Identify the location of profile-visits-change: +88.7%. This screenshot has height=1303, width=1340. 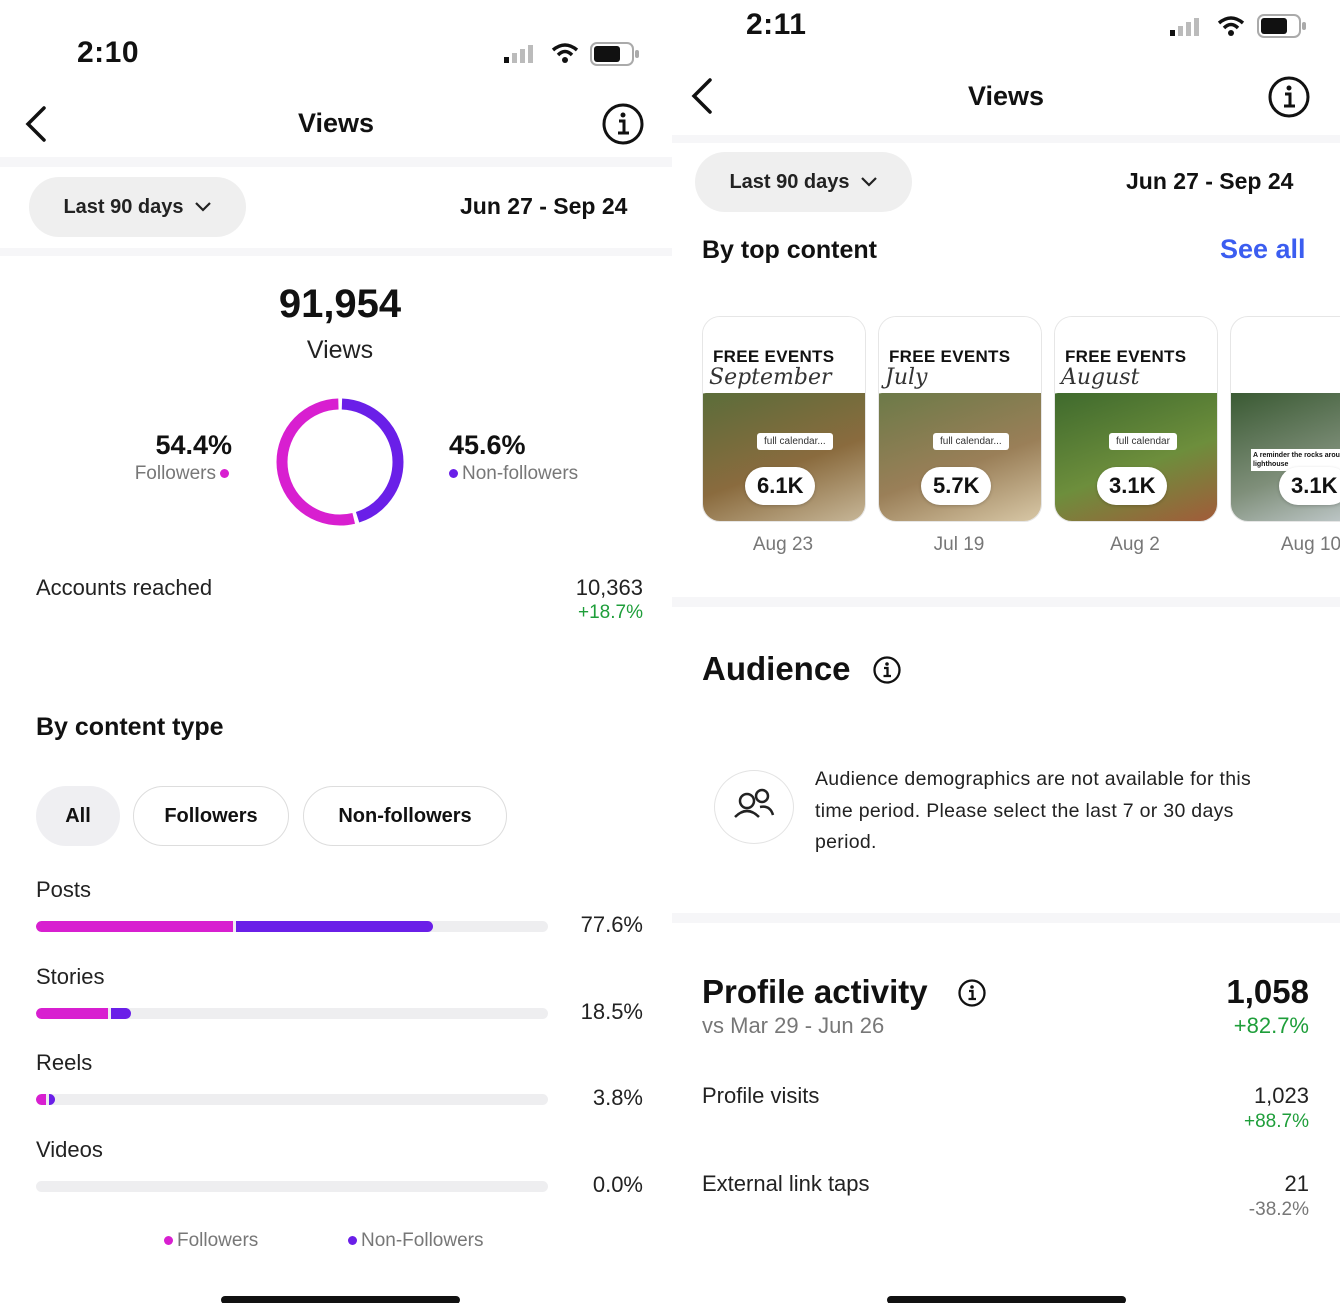
(1276, 1121).